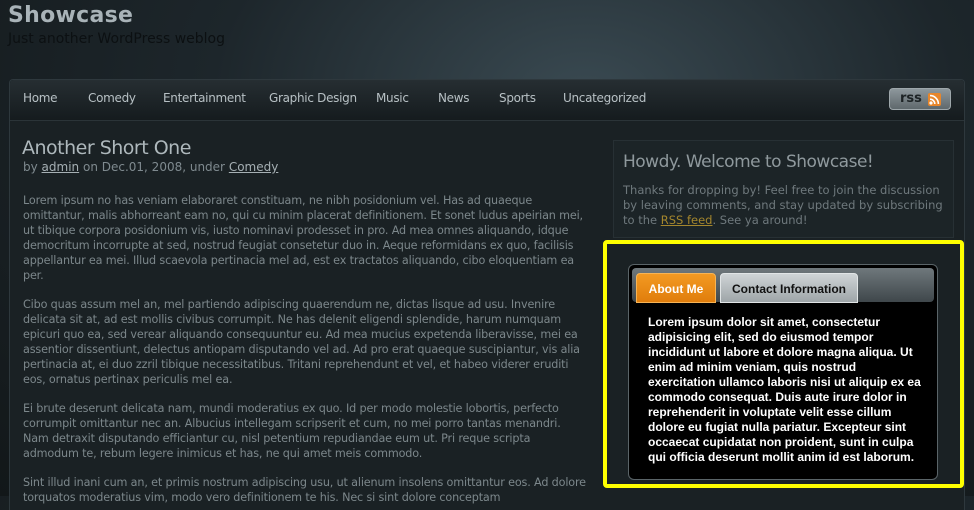 This screenshot has height=510, width=974. Describe the element at coordinates (204, 98) in the screenshot. I see `nav-item-entertainment: Entertainment` at that location.